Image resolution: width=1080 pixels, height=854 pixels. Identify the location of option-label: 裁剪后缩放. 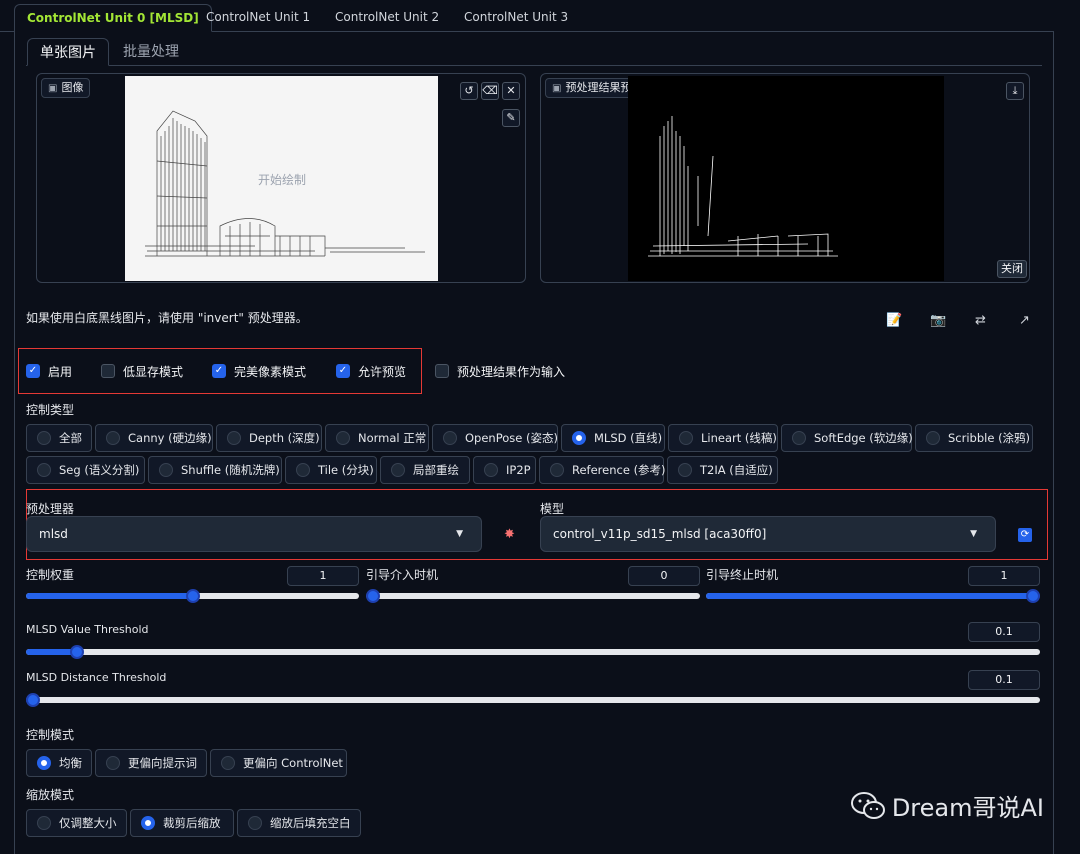
(192, 823).